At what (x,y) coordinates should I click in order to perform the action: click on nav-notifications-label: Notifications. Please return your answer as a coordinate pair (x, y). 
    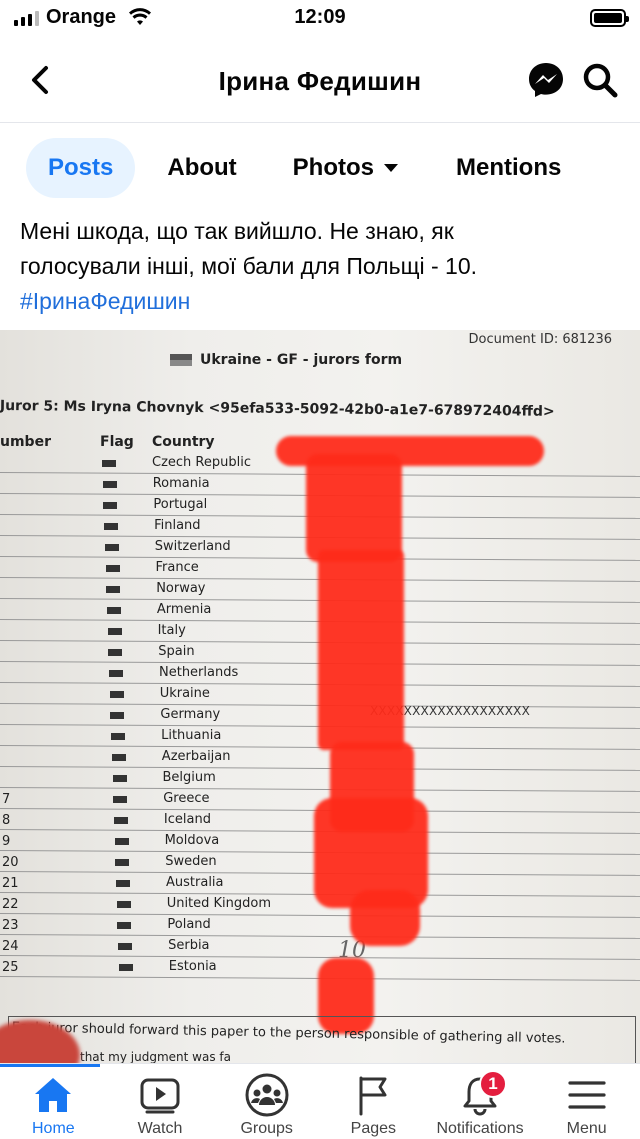
    Looking at the image, I should click on (480, 1128).